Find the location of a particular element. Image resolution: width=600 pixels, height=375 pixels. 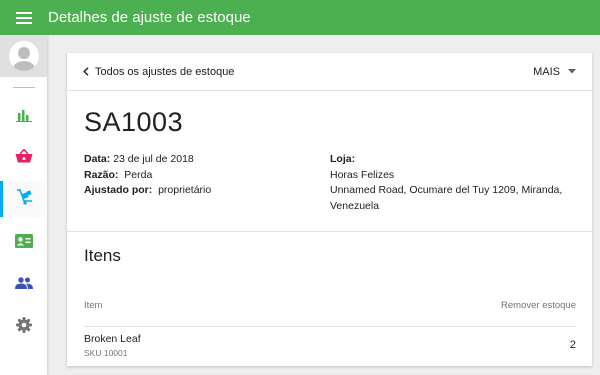

caret-down-icon is located at coordinates (572, 71).